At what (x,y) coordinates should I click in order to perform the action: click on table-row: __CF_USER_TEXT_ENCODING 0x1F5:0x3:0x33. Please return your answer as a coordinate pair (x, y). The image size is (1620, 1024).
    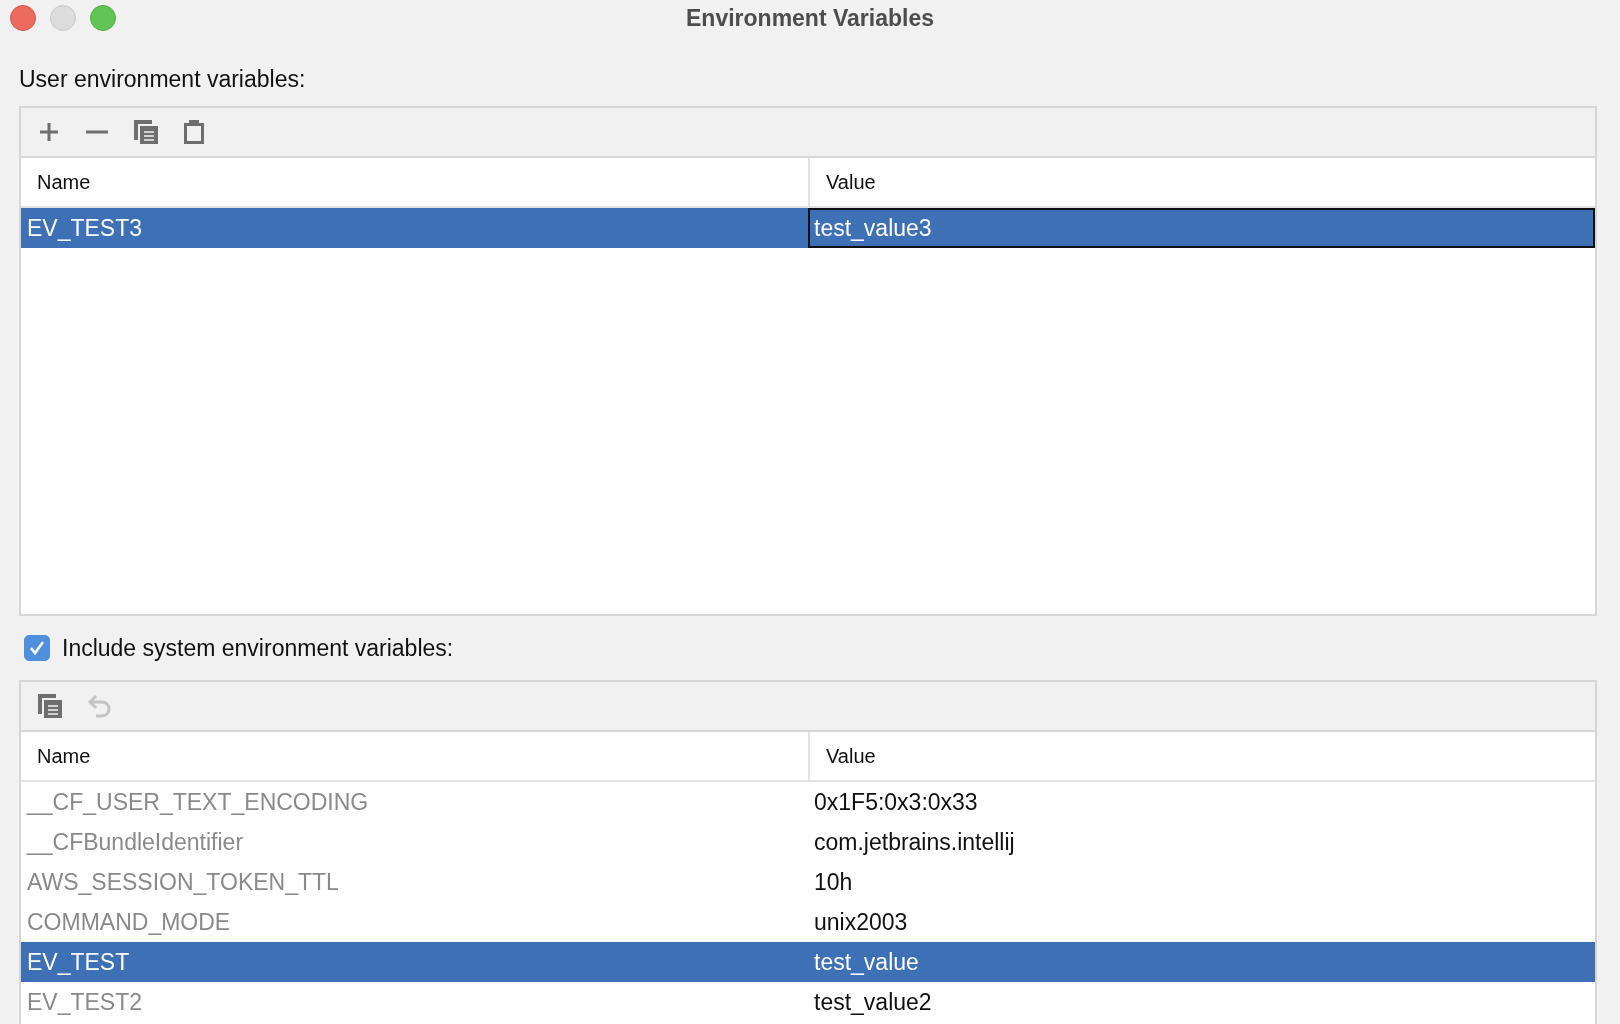
    Looking at the image, I should click on (808, 802).